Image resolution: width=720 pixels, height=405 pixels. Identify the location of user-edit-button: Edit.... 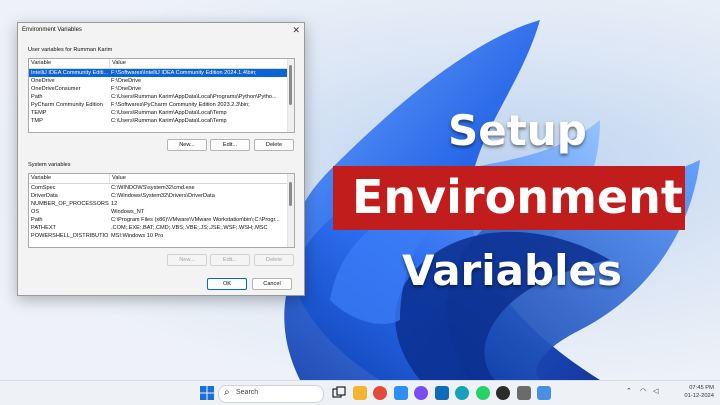
(230, 145).